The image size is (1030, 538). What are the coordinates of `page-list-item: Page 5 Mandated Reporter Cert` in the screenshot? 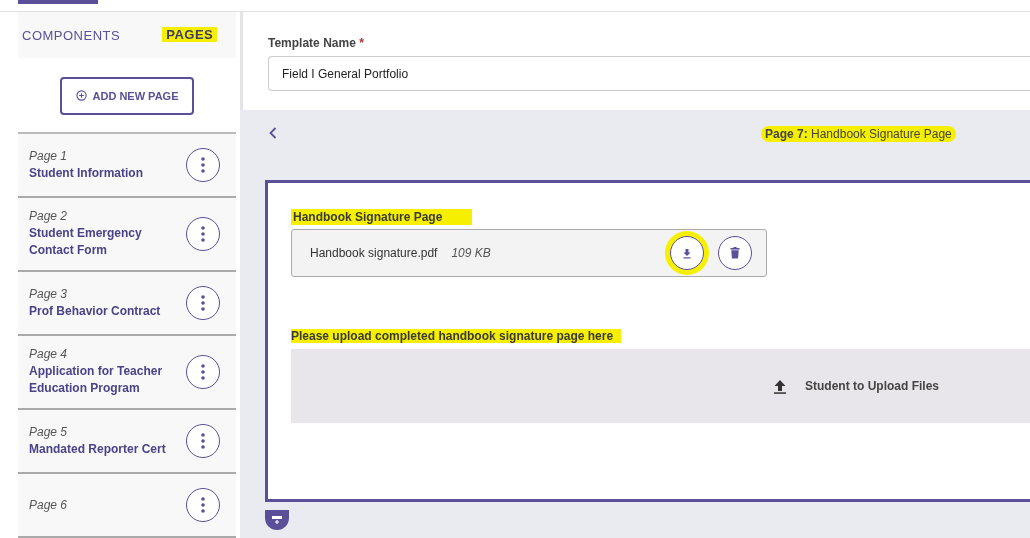 It's located at (127, 442).